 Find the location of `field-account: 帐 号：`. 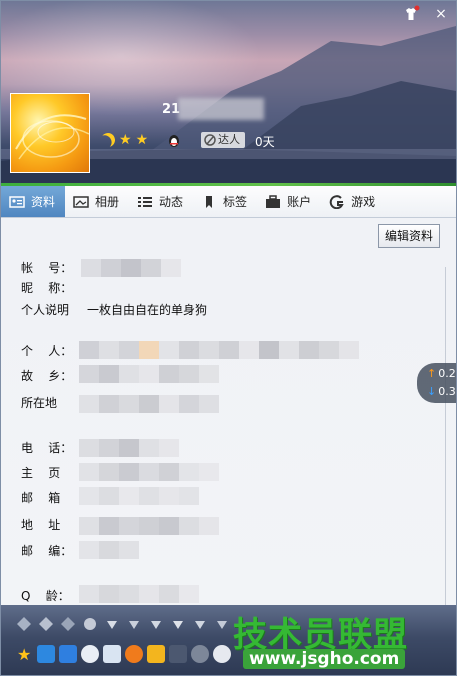

field-account: 帐 号： is located at coordinates (47, 268).